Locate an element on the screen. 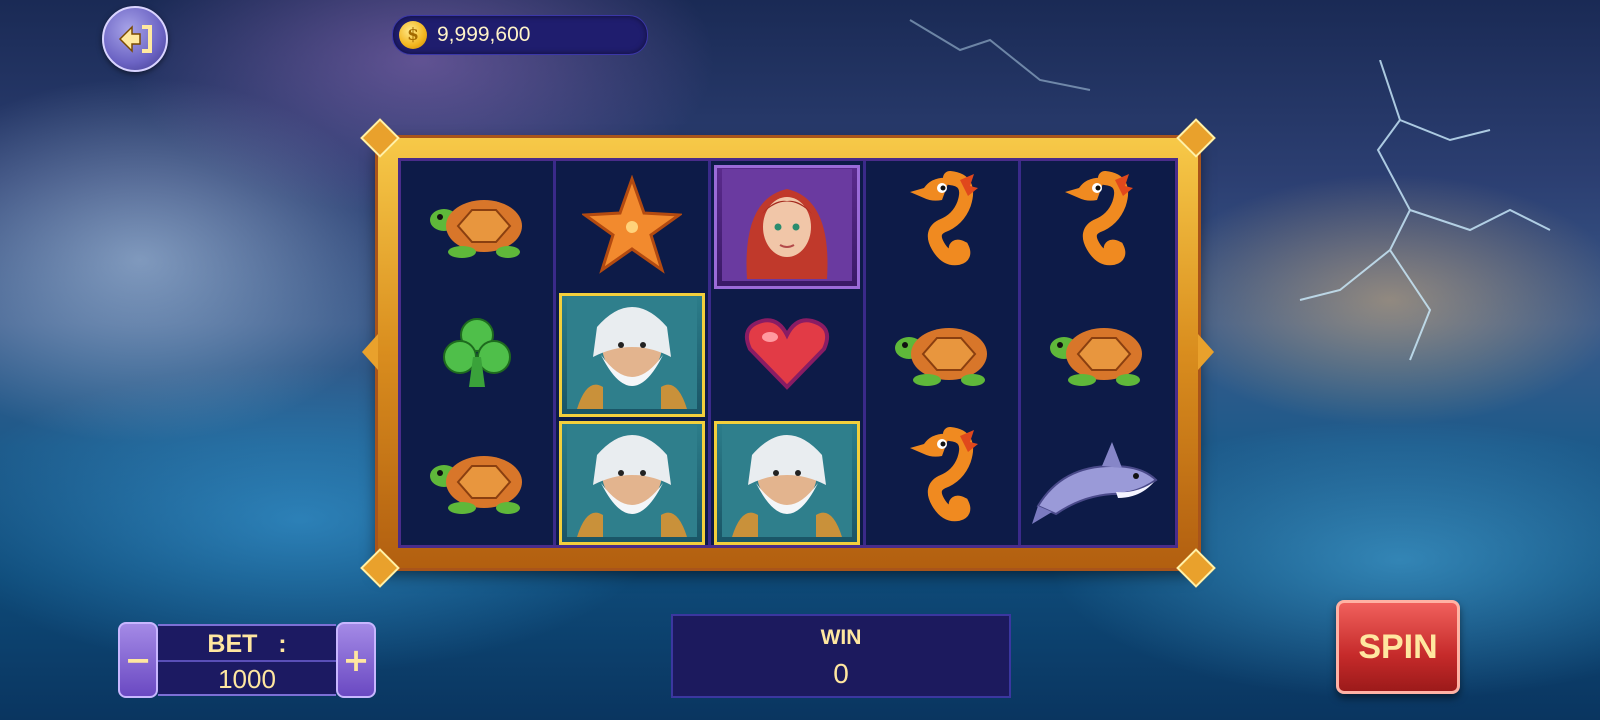 The height and width of the screenshot is (720, 1600). heart-icon is located at coordinates (787, 355).